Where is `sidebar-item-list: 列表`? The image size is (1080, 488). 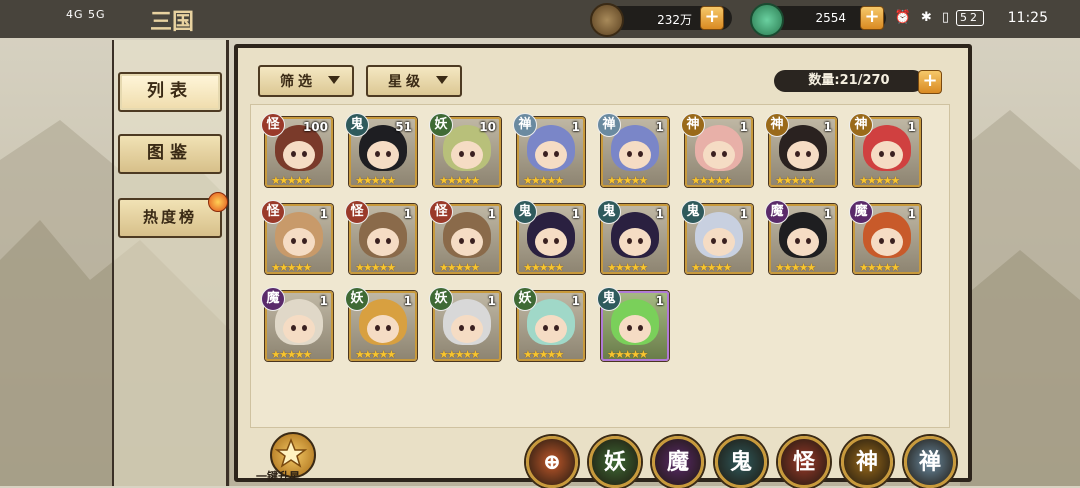
sidebar-item-list: 列表 is located at coordinates (170, 92).